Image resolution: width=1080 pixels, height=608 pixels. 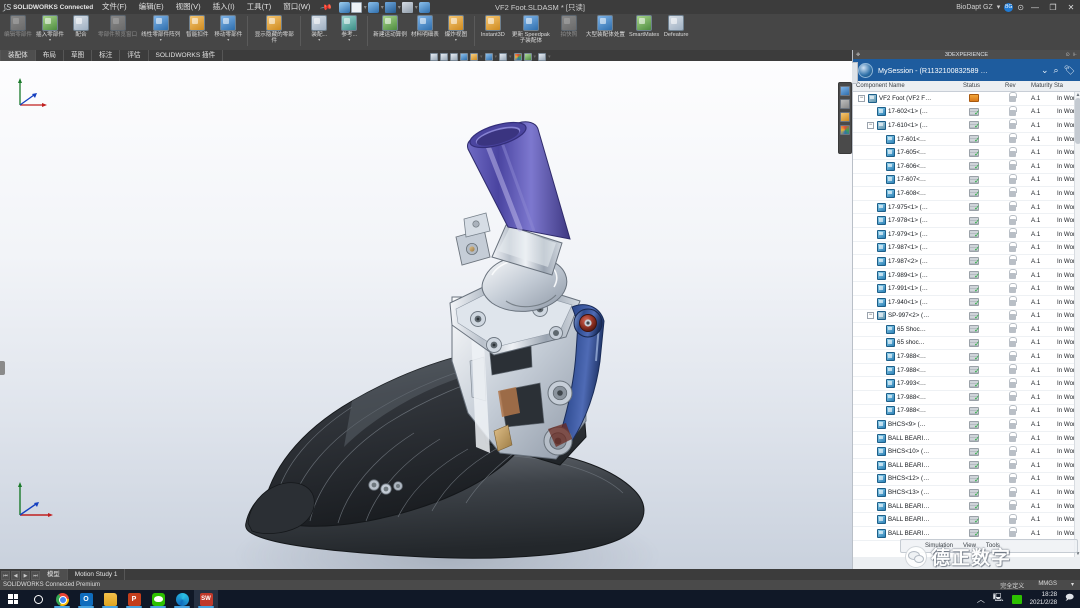 What do you see at coordinates (25, 575) in the screenshot?
I see `nav-next-icon: ▶` at bounding box center [25, 575].